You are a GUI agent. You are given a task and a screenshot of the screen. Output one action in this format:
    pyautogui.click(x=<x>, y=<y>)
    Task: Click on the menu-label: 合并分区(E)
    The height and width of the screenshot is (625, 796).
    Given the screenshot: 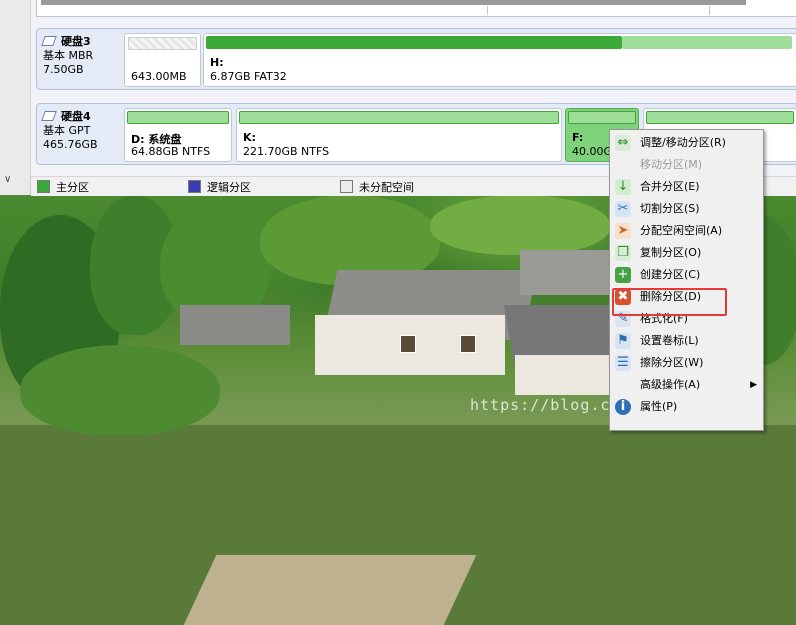 What is the action you would take?
    pyautogui.click(x=670, y=186)
    